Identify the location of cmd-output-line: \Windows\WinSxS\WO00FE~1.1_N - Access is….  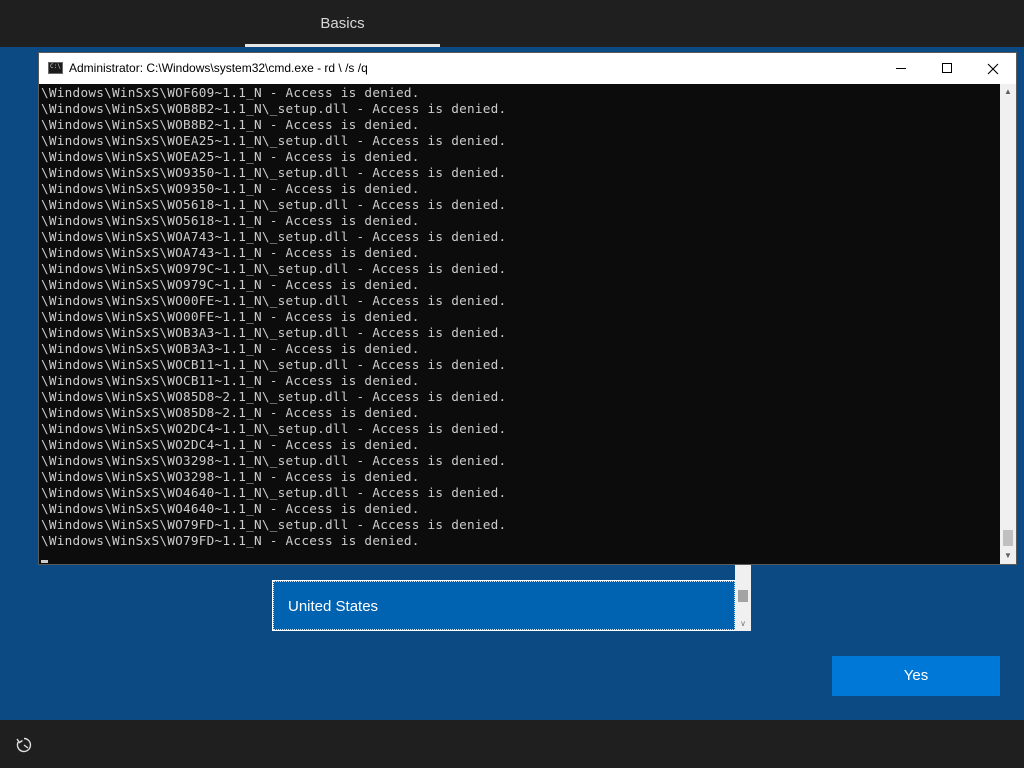
(230, 316).